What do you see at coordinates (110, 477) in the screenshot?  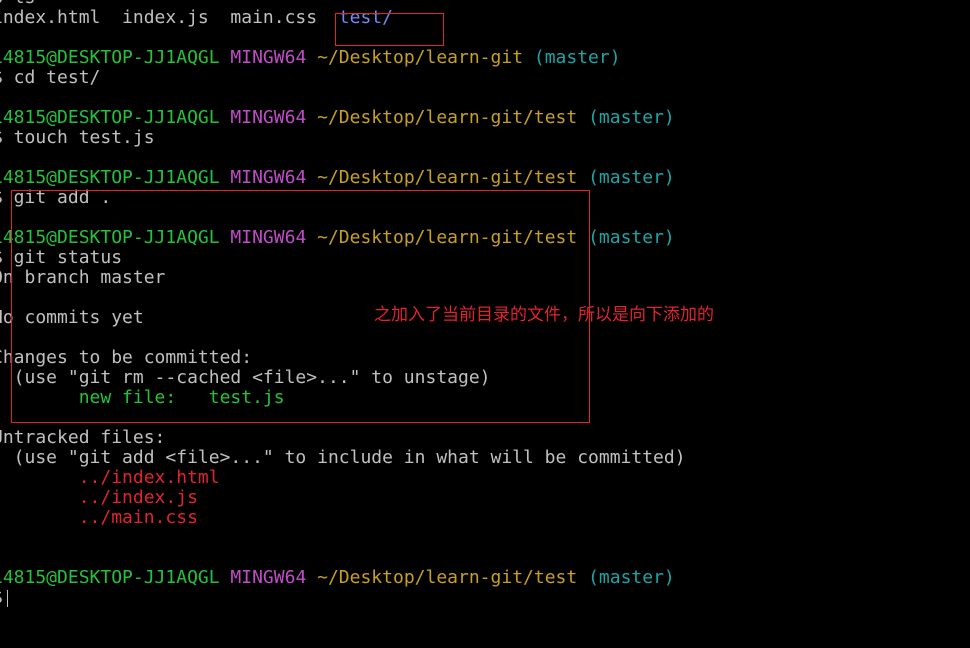 I see `untracked-file: ../index.html` at bounding box center [110, 477].